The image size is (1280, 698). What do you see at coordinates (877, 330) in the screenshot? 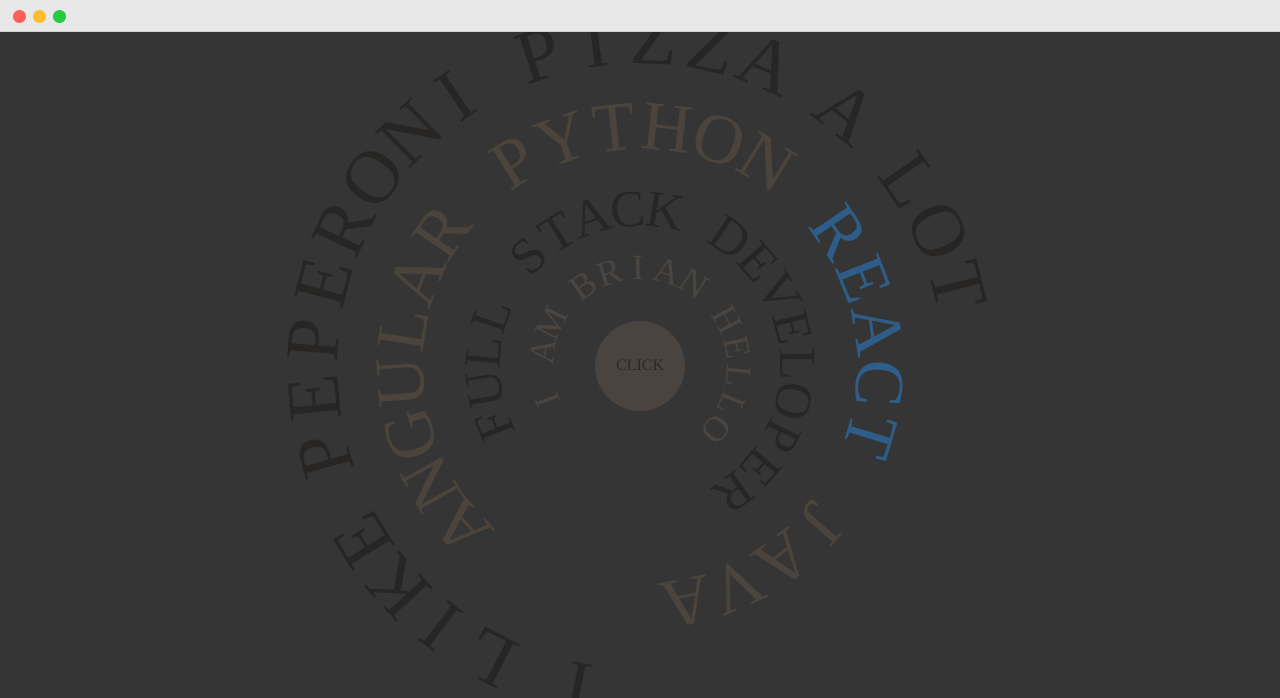
I see `ring-languages-word-2-letter-2: A` at bounding box center [877, 330].